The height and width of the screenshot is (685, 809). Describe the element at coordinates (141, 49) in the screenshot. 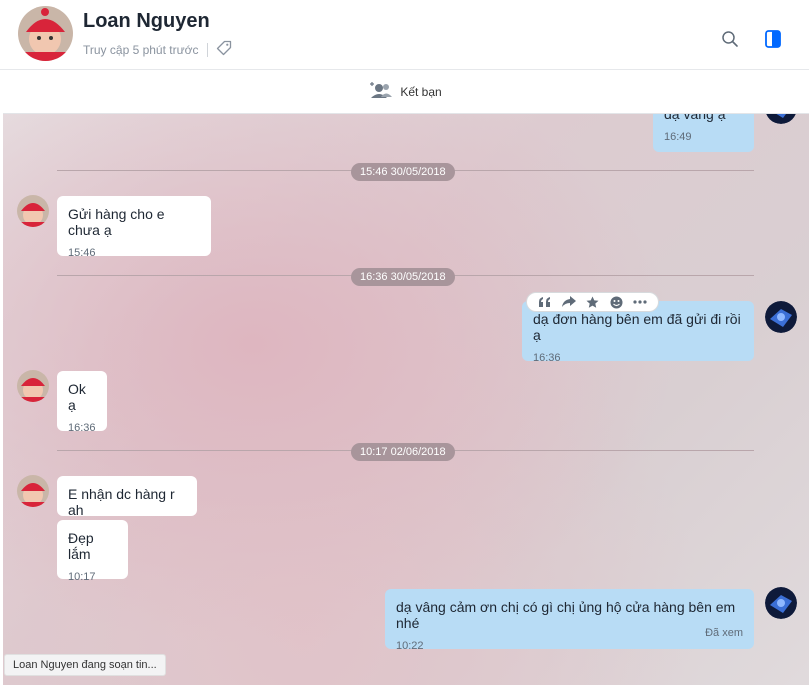

I see `last-seen-text: Truy cập 5 phút trước` at that location.